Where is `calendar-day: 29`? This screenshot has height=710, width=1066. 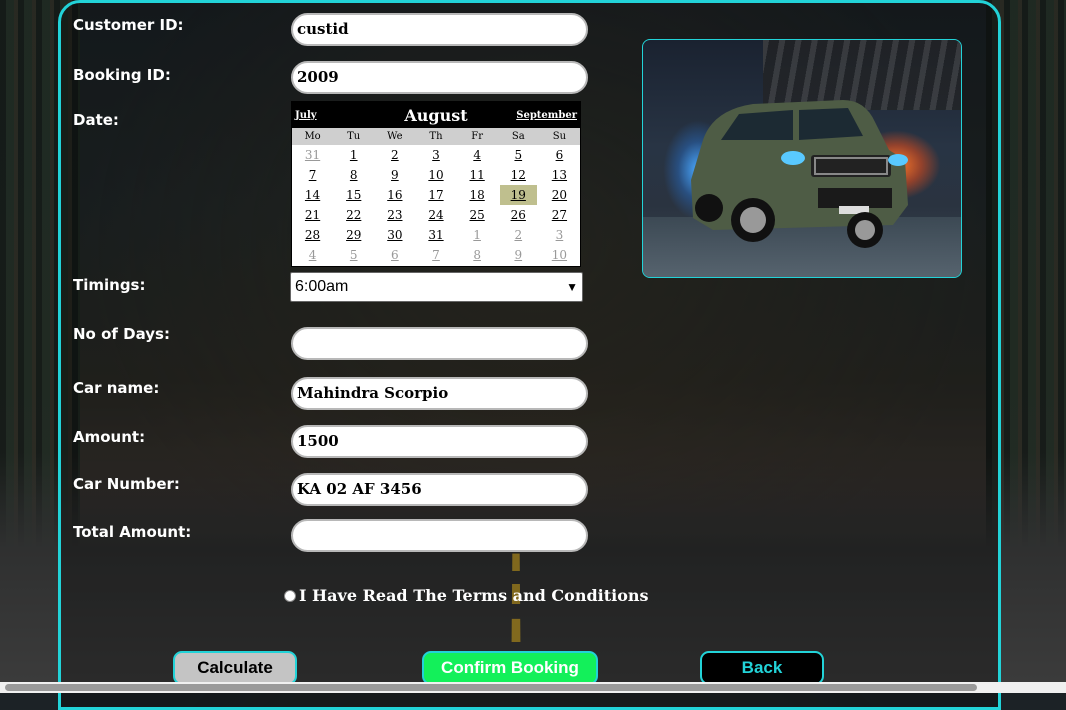 calendar-day: 29 is located at coordinates (353, 235).